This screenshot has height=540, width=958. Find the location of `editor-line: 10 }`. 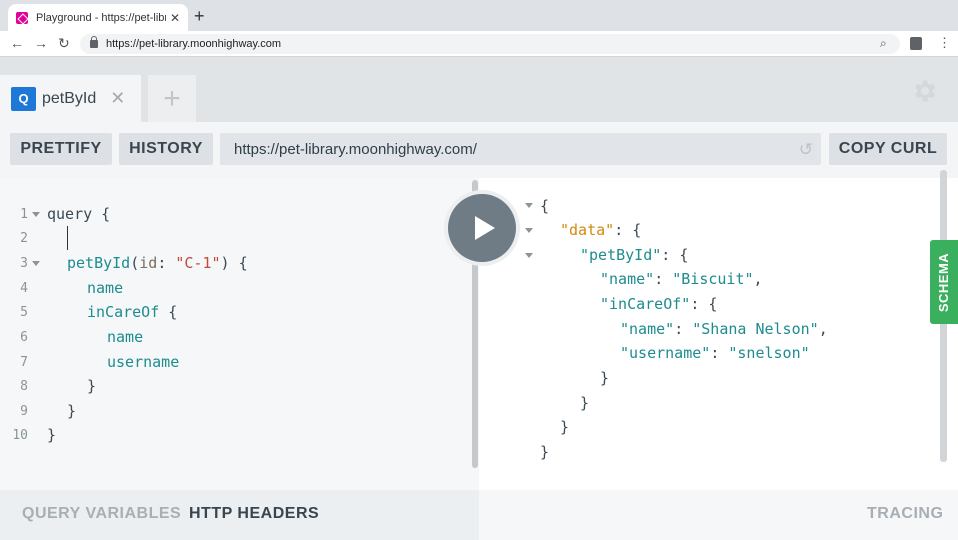

editor-line: 10 } is located at coordinates (239, 435).